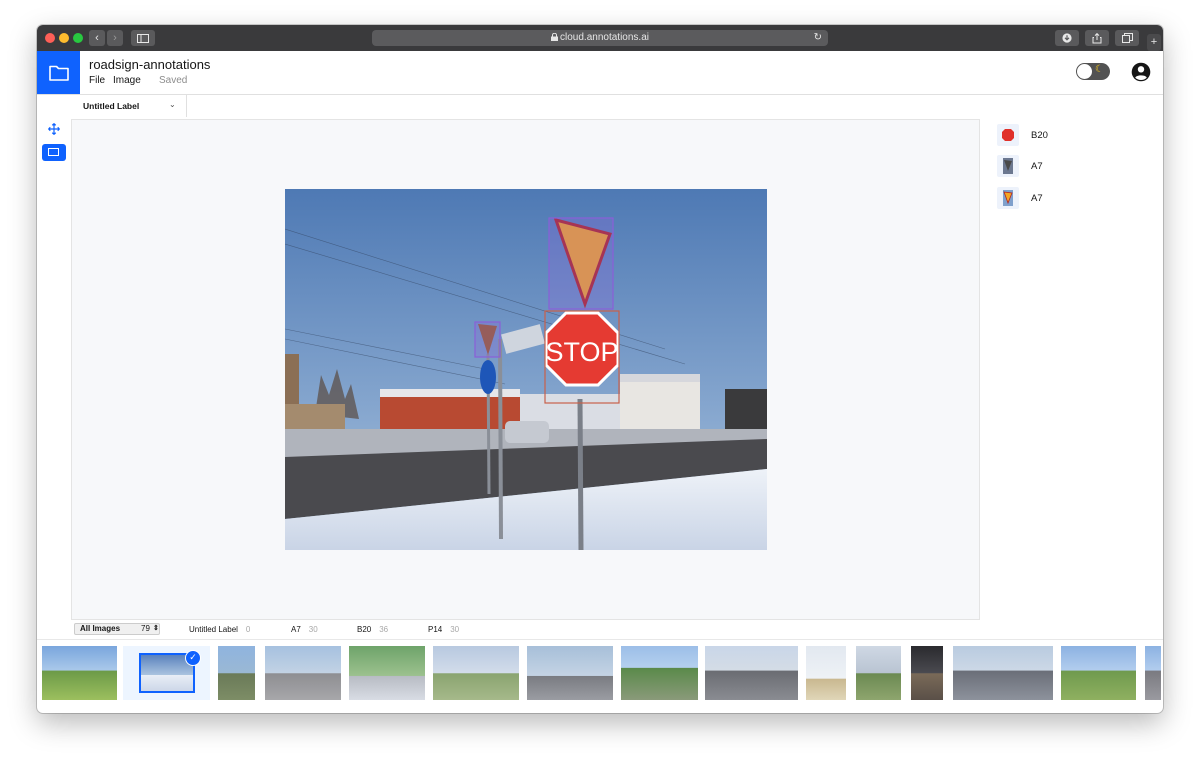 The width and height of the screenshot is (1200, 763). Describe the element at coordinates (1039, 135) in the screenshot. I see `annotation-label: B20` at that location.